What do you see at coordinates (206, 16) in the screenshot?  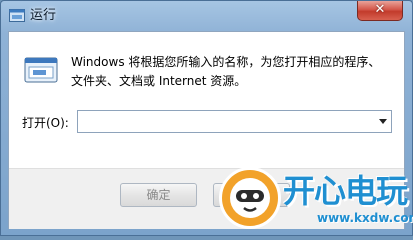 I see `title-bar: 运行 ✕` at bounding box center [206, 16].